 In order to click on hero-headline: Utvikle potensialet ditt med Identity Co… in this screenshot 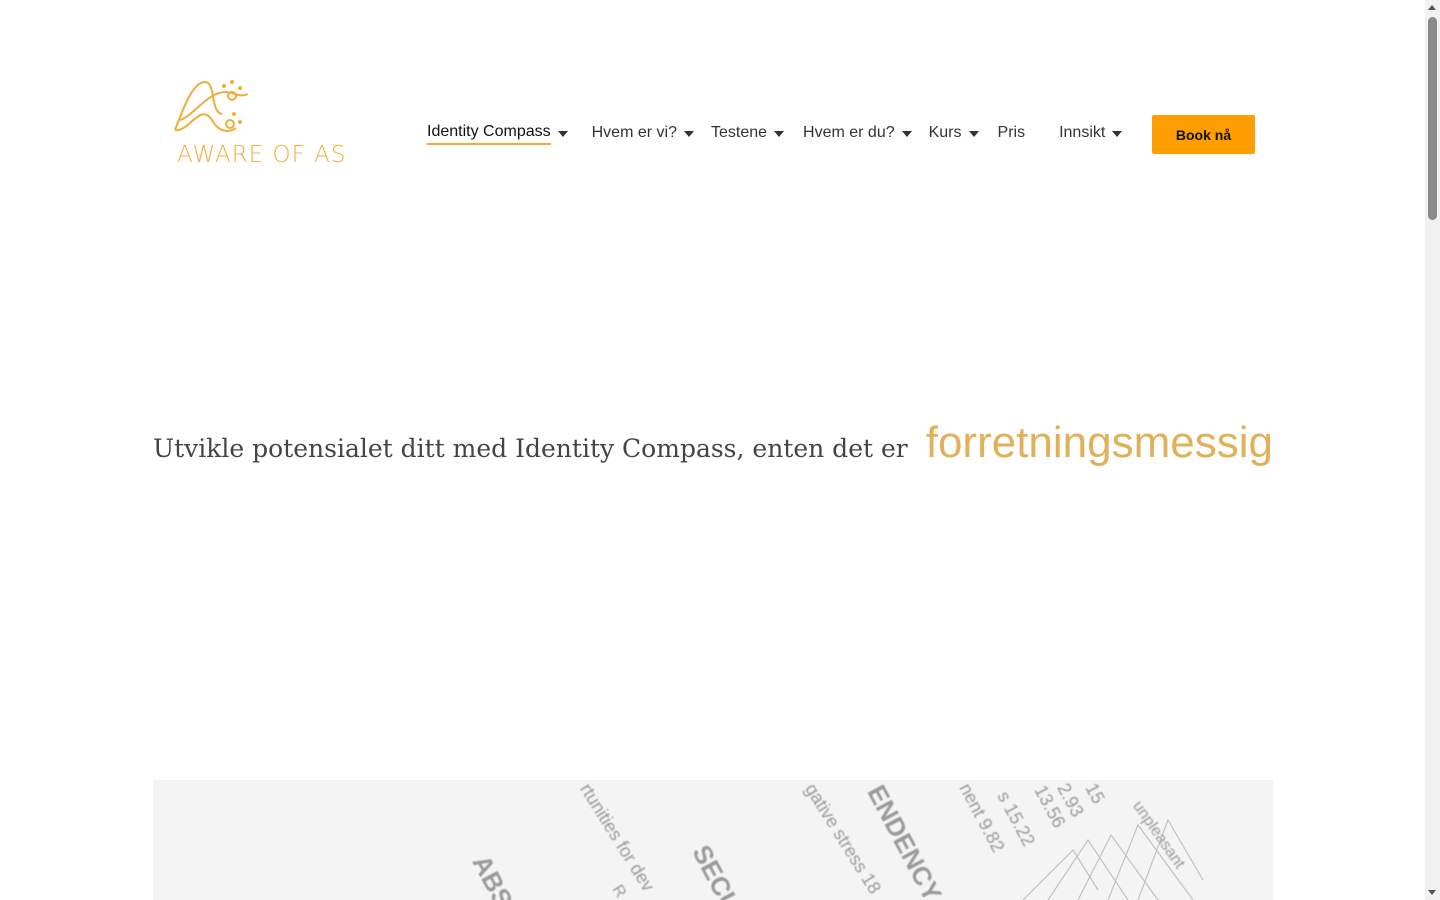, I will do `click(713, 443)`.